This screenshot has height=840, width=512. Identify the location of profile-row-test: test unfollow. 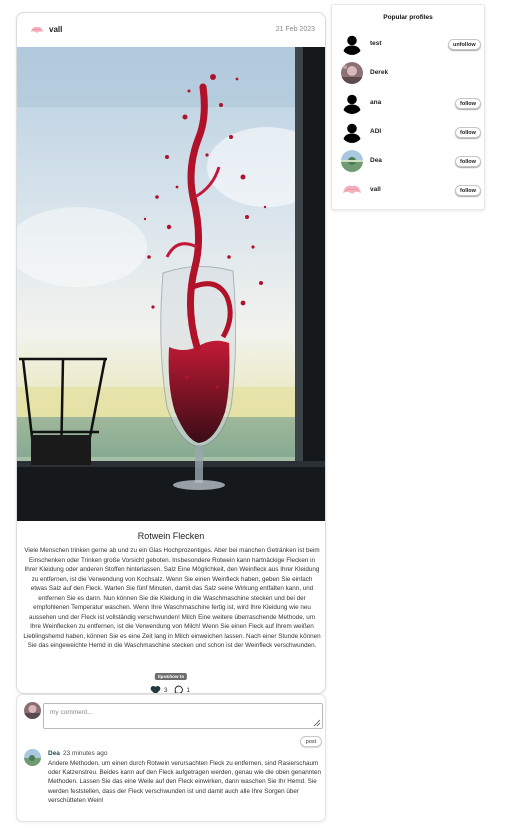
(408, 46).